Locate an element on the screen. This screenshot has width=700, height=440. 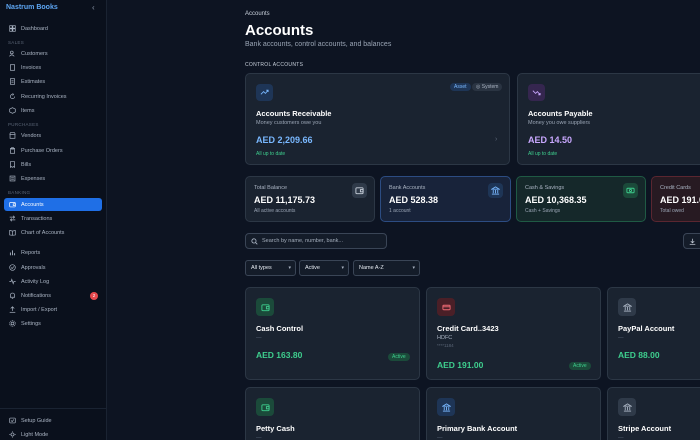
sidebar-item-bills: Bills is located at coordinates (53, 164).